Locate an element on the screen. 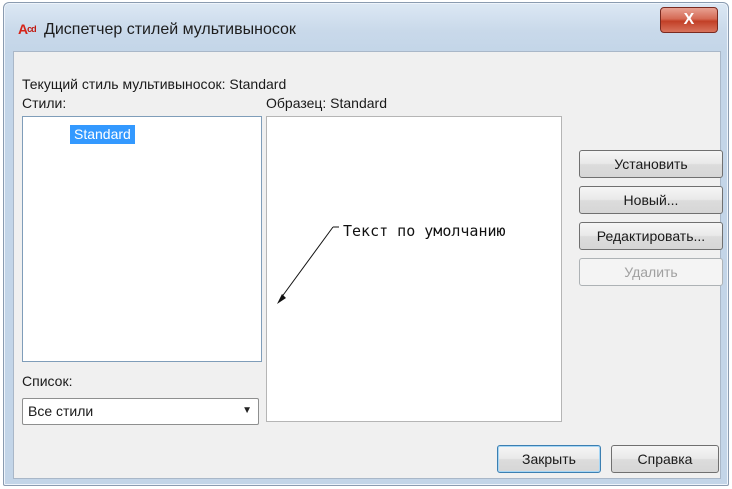 The height and width of the screenshot is (489, 732). list-filter-label: Список: is located at coordinates (47, 381).